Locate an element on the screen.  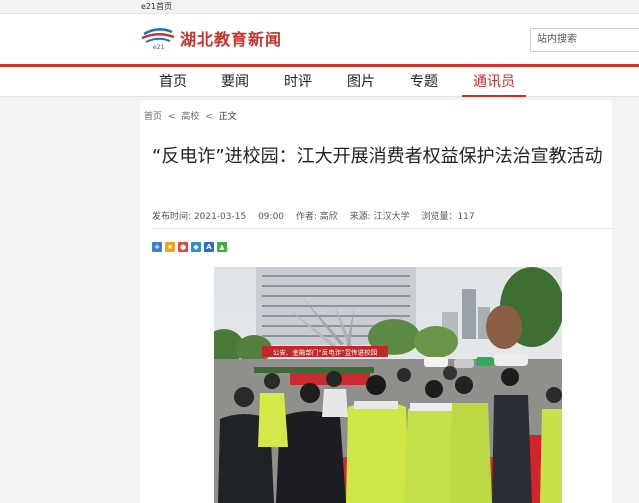
svg-text: e21 is located at coordinates (159, 47).